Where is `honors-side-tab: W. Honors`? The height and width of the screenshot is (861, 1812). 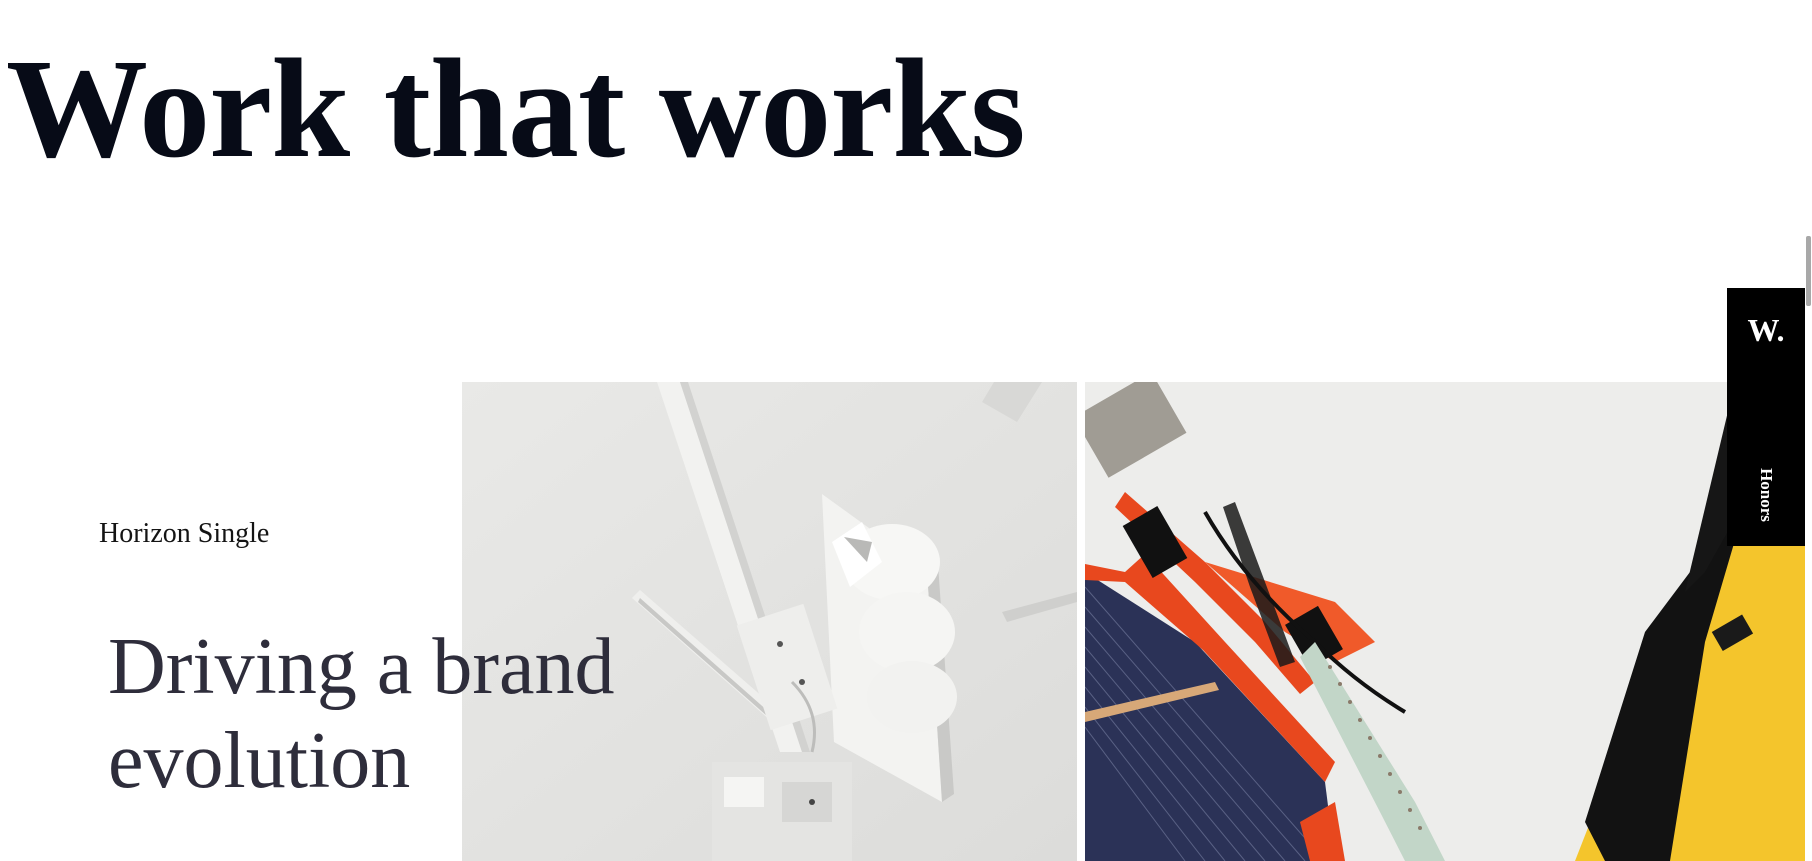 honors-side-tab: W. Honors is located at coordinates (1766, 417).